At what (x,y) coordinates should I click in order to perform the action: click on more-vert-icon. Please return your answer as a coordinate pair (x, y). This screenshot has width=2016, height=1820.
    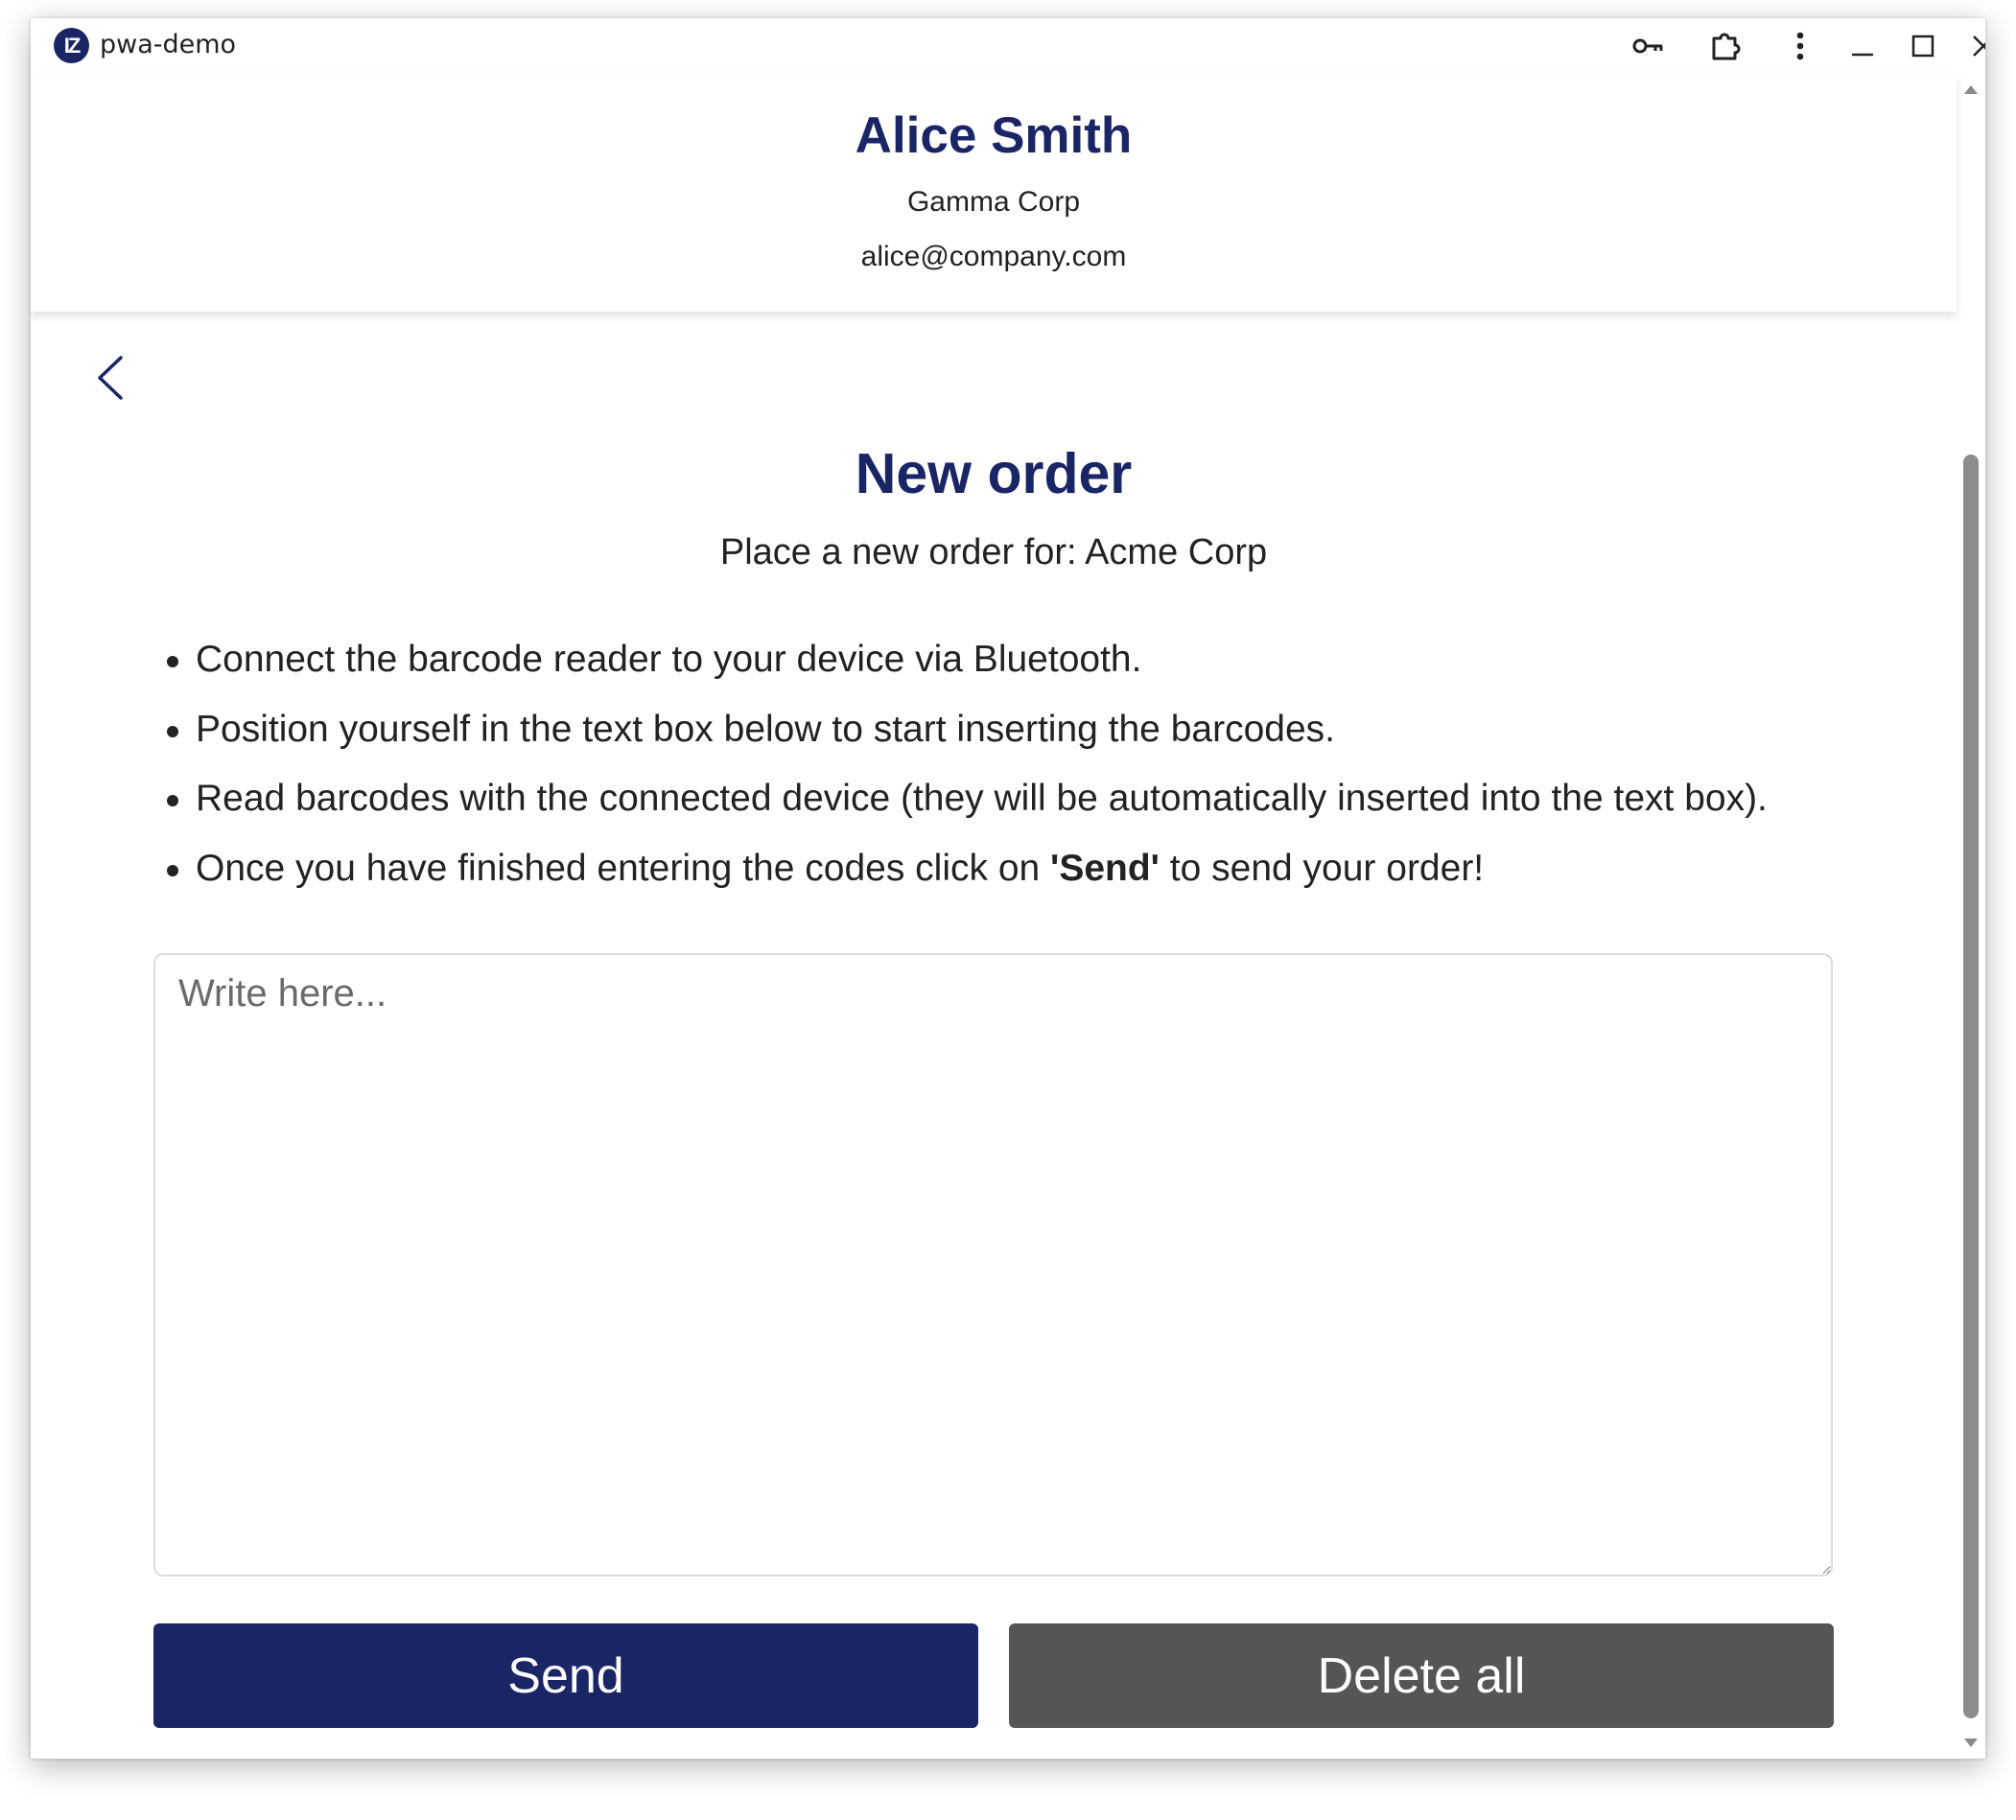
    Looking at the image, I should click on (1800, 46).